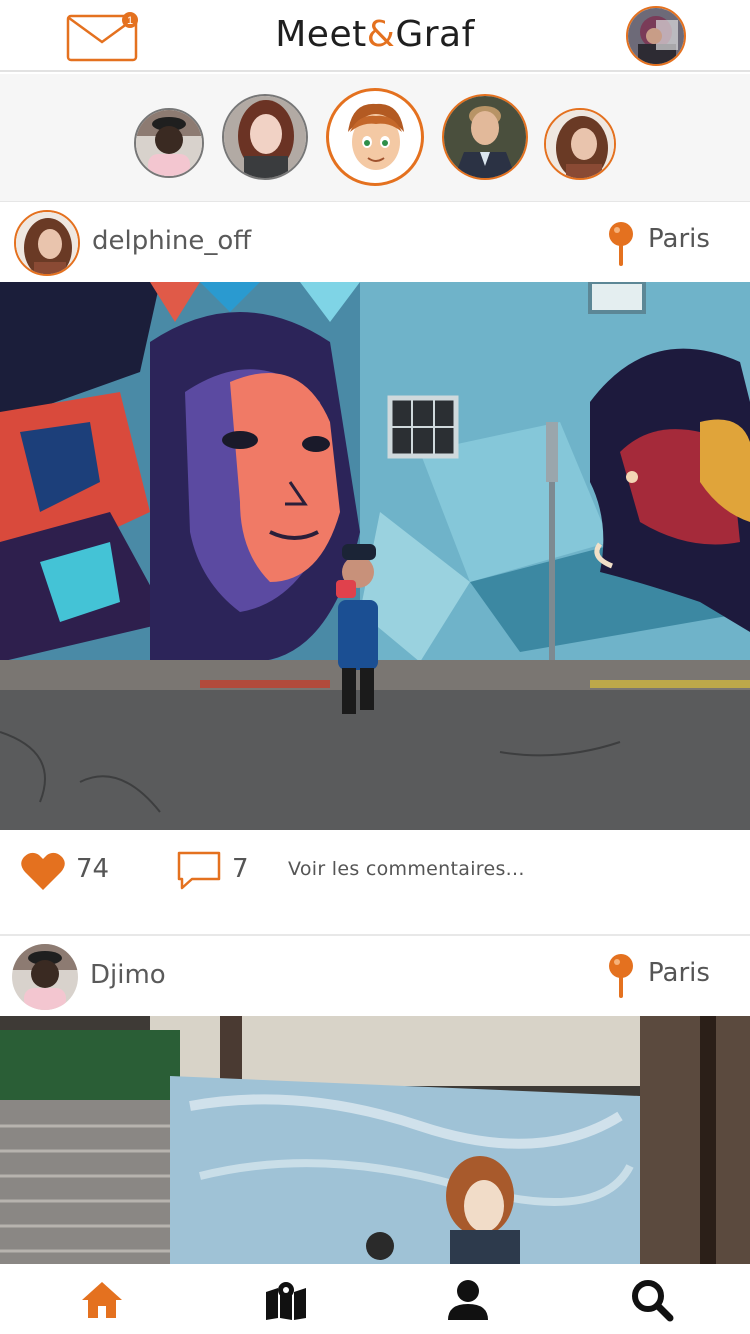  I want to click on comments-count: 7, so click(240, 869).